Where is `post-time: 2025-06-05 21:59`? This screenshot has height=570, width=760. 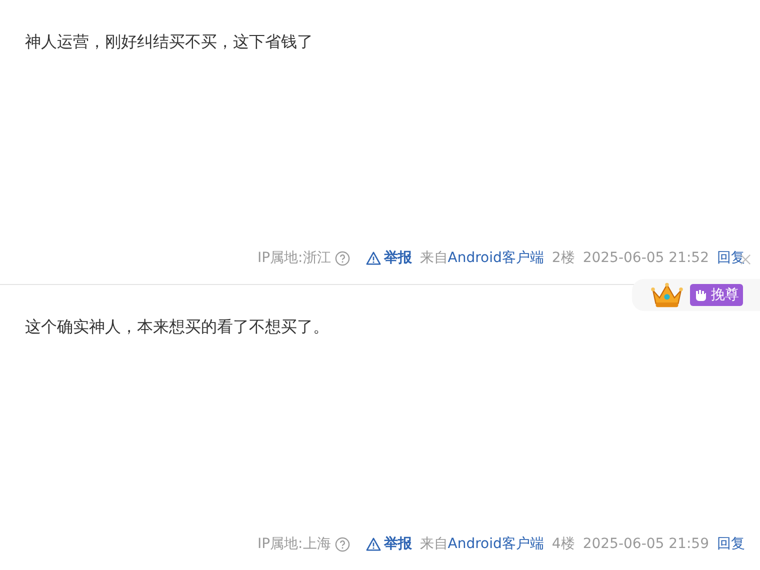
post-time: 2025-06-05 21:59 is located at coordinates (645, 544).